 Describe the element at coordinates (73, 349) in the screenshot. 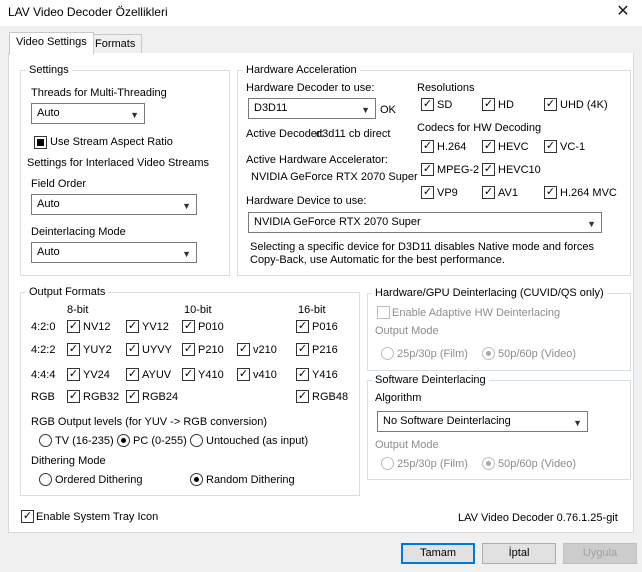

I see `fmt-yuy2-checkbox: ✓` at that location.